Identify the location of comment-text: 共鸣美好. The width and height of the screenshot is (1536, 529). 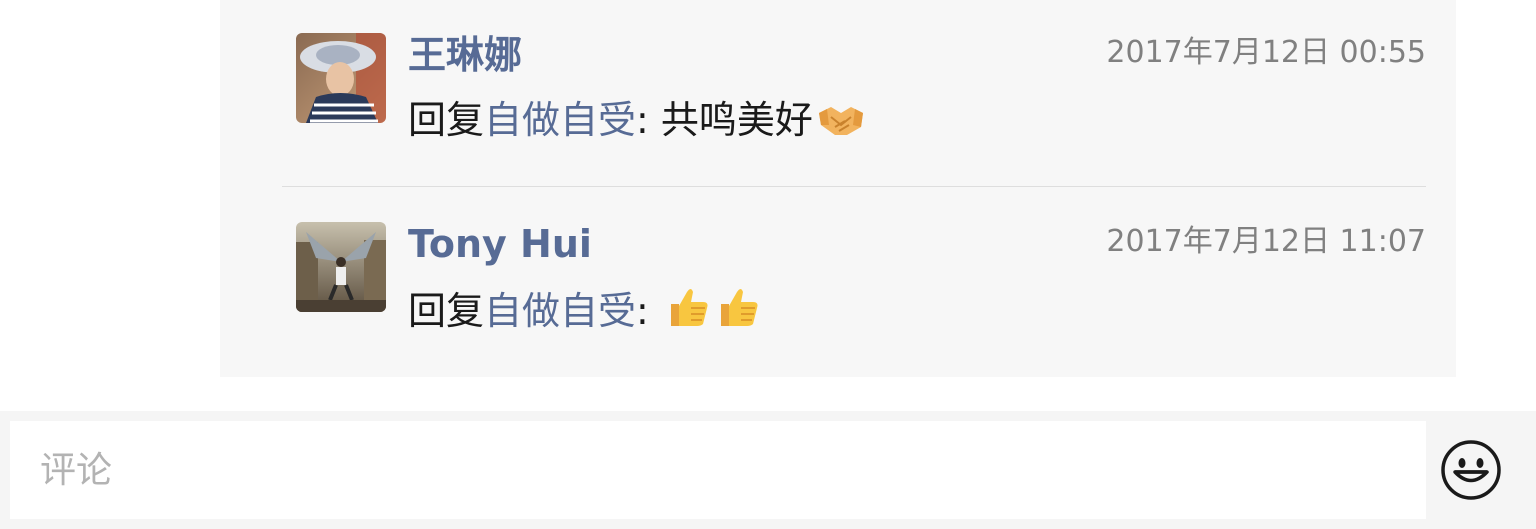
(736, 120).